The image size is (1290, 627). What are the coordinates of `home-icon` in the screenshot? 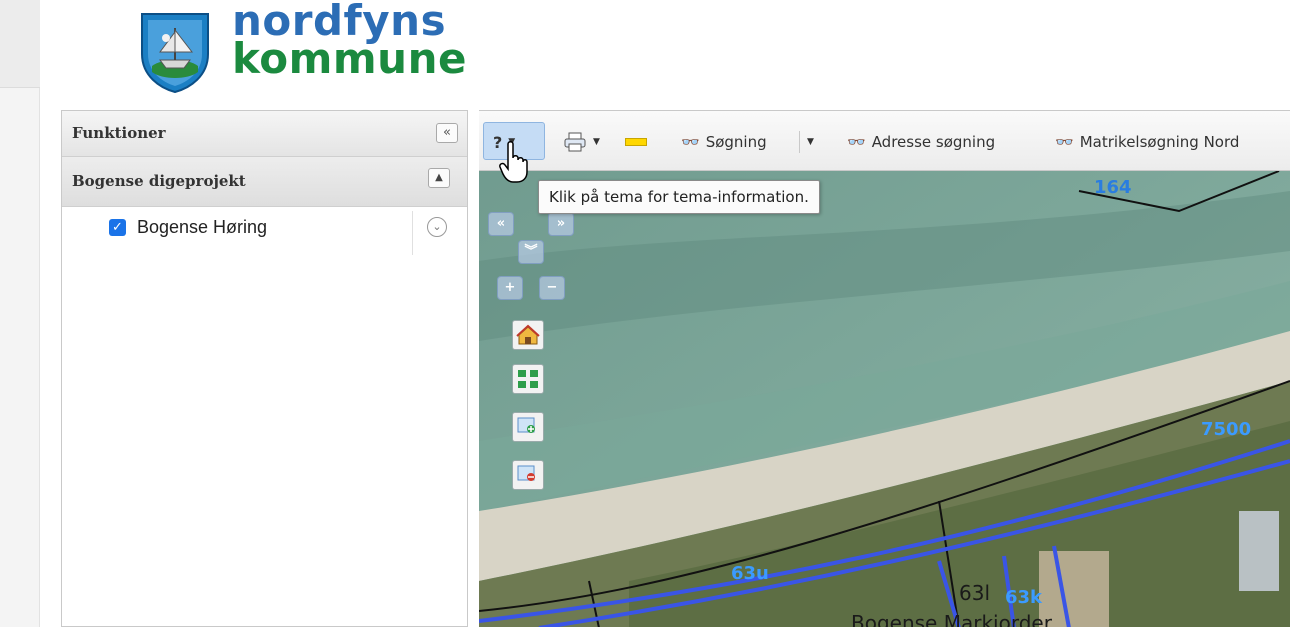 It's located at (528, 334).